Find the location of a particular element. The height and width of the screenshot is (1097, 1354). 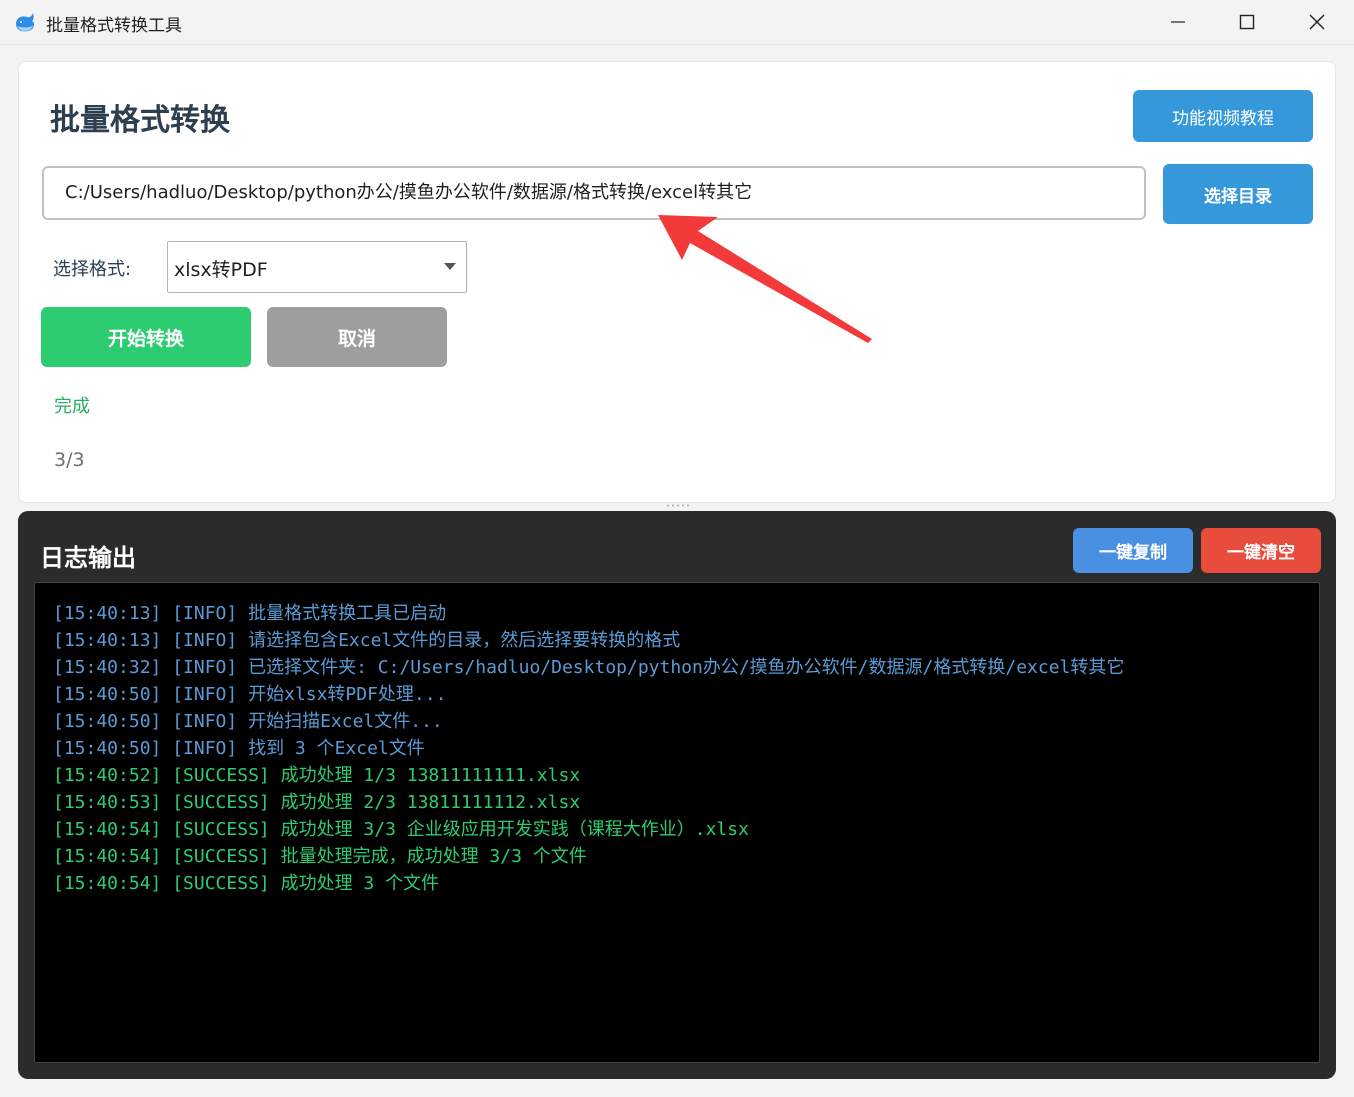

clear-log-button: 一键清空 is located at coordinates (1261, 550).